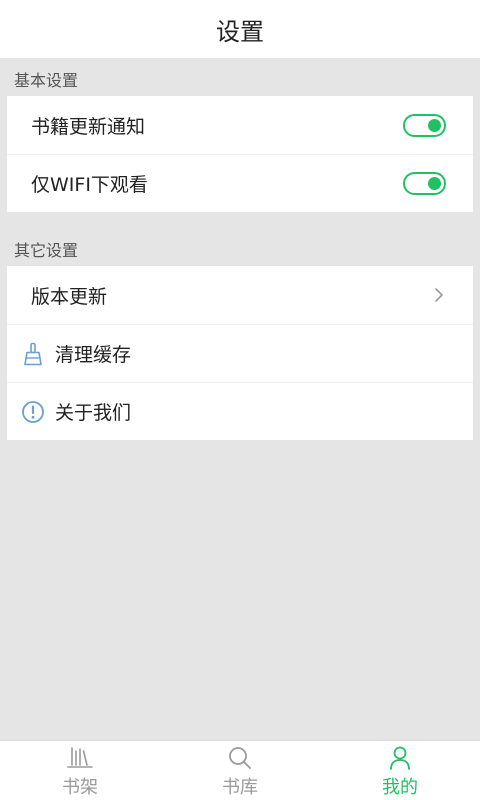 This screenshot has height=800, width=480. What do you see at coordinates (240, 787) in the screenshot?
I see `tab-label-library: 书库` at bounding box center [240, 787].